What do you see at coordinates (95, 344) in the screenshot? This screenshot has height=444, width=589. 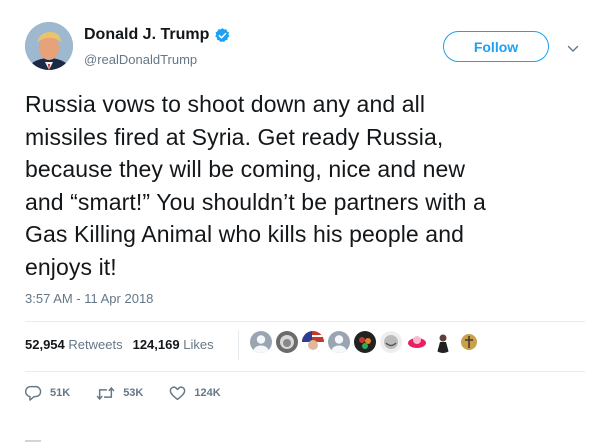 I see `retweets-label: Retweets` at bounding box center [95, 344].